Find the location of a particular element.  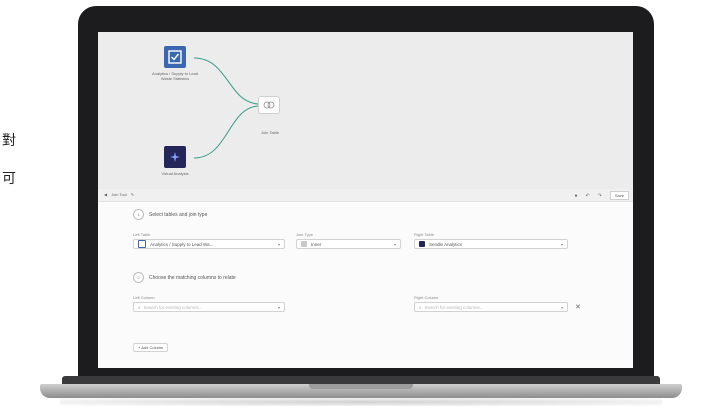

panel-toolbar: ◀ Join Tool ✎ ● ↶ ↷ Save is located at coordinates (365, 195).